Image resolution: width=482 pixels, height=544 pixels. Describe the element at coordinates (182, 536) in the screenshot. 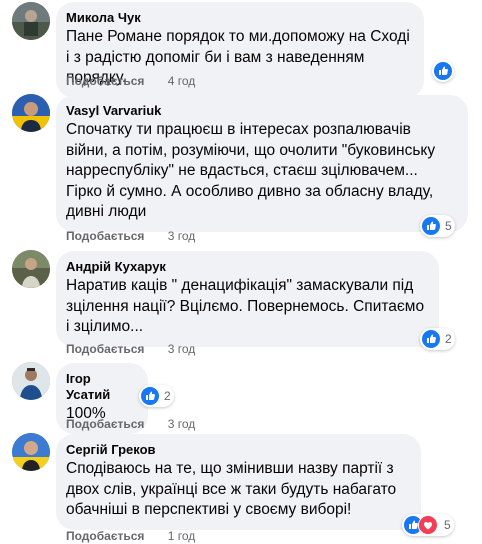

I see `timestamp: 1 год` at that location.